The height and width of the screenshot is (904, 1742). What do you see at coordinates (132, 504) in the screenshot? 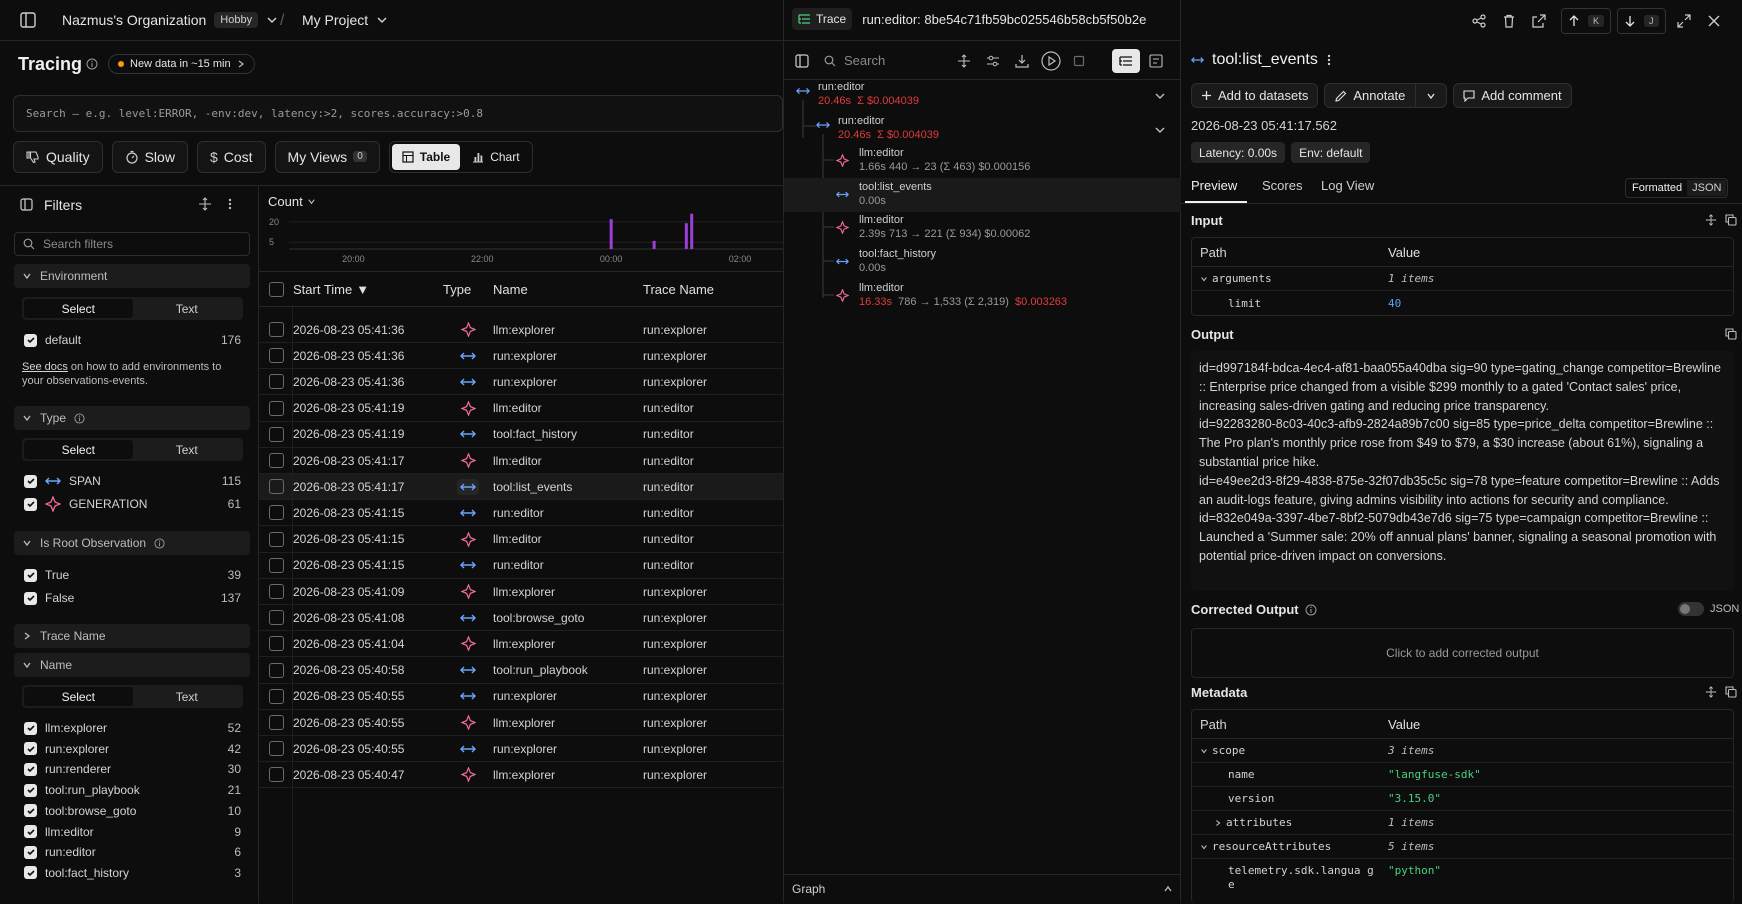
I see `filter-item: GENERATION 61` at bounding box center [132, 504].